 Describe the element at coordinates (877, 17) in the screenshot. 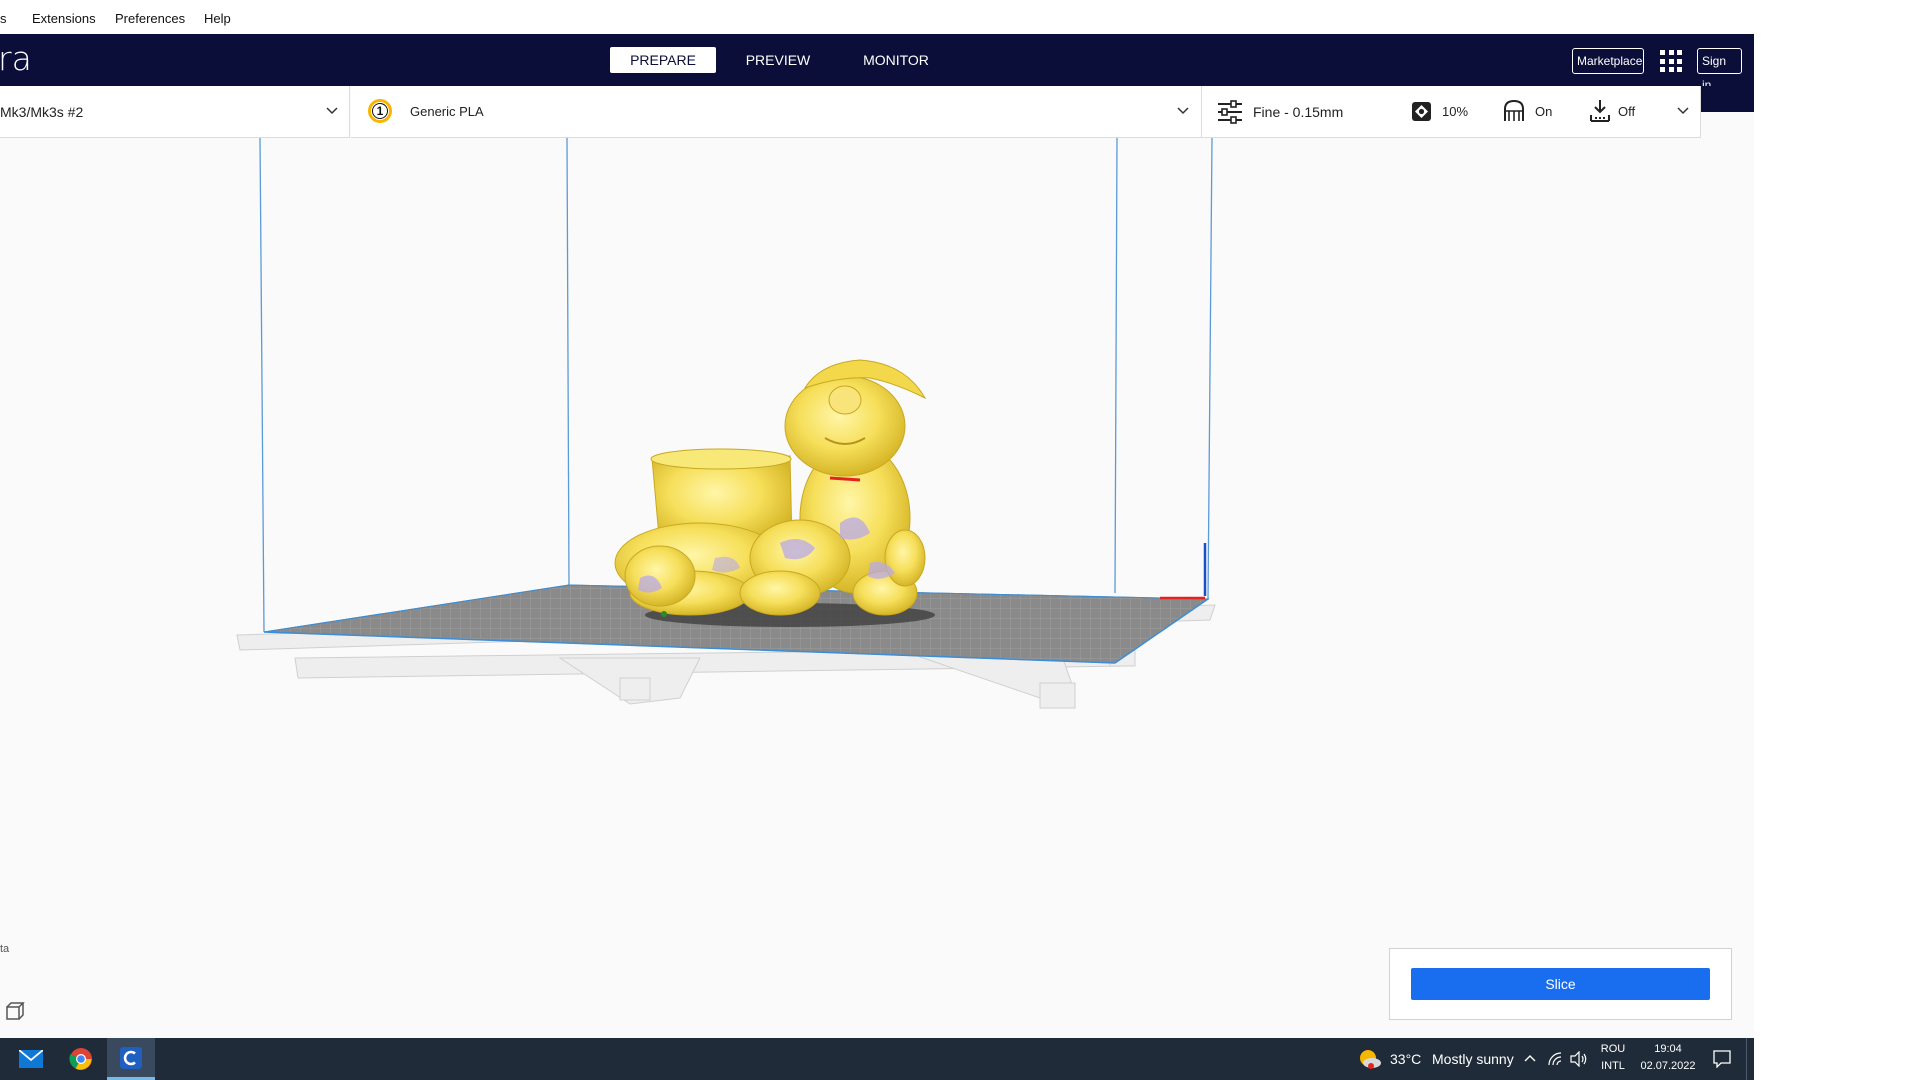

I see `menu-bar: s Extensions Preferences Help` at that location.